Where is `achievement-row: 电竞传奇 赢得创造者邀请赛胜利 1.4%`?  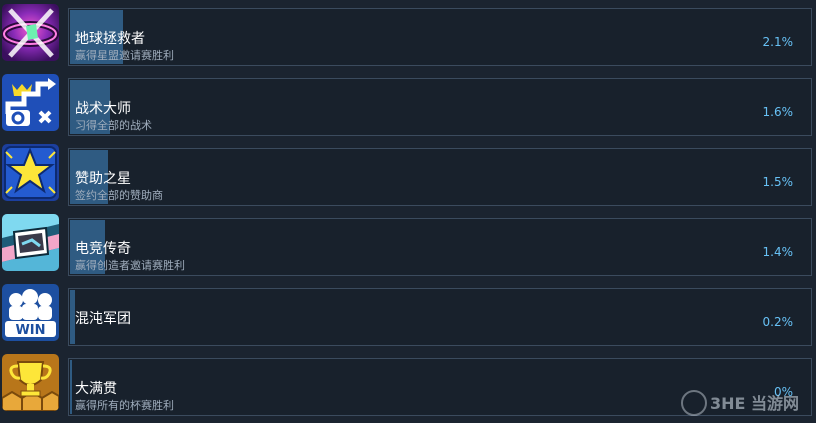 achievement-row: 电竞传奇 赢得创造者邀请赛胜利 1.4% is located at coordinates (408, 245).